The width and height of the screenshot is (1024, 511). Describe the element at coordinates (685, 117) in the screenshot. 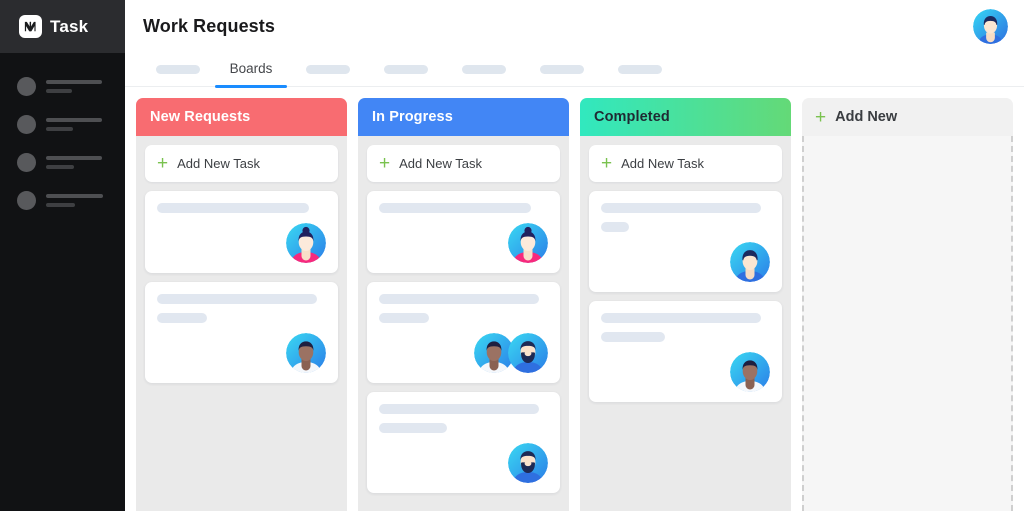

I see `column-header-completed: Completed` at that location.